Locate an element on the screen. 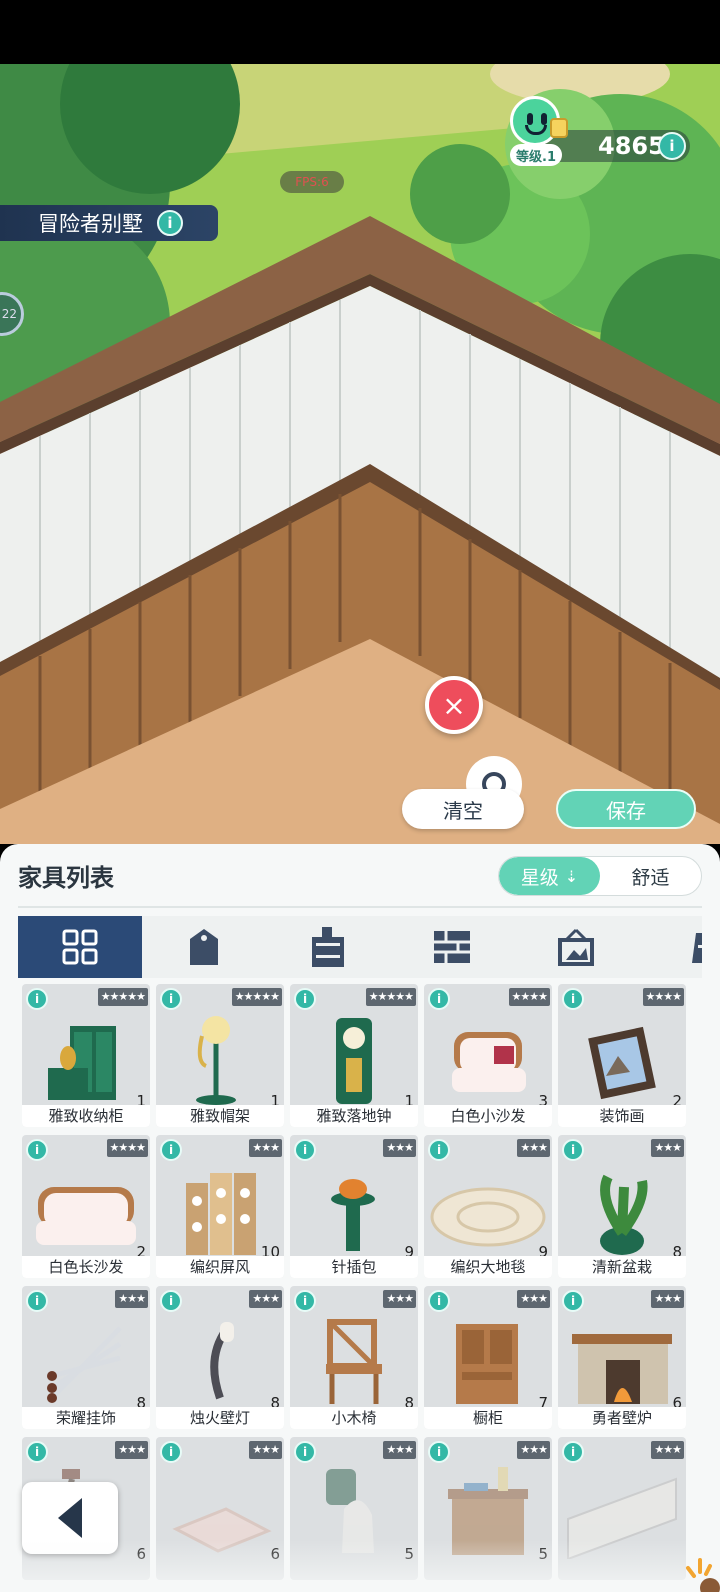  furniture-item: i ★★★ 7 橱柜 is located at coordinates (488, 1357).